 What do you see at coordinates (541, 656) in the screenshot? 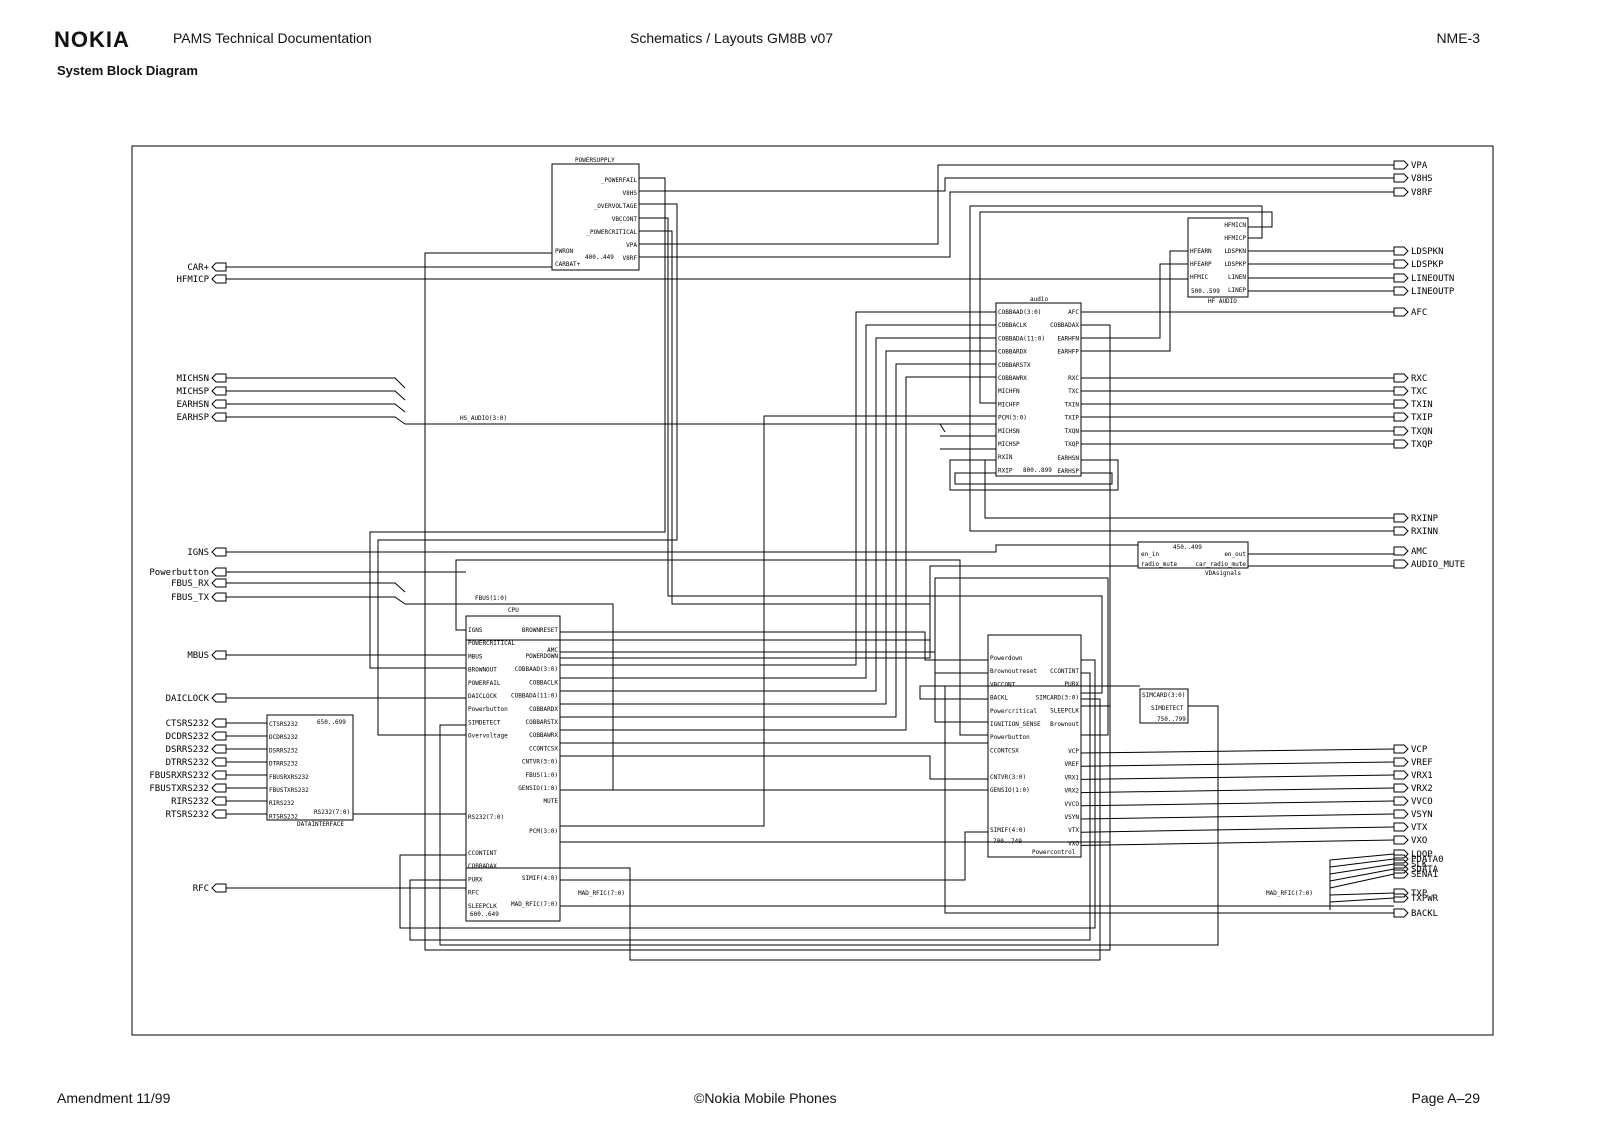
I see `cpu-pin-powerdown: POWERDOWN` at bounding box center [541, 656].